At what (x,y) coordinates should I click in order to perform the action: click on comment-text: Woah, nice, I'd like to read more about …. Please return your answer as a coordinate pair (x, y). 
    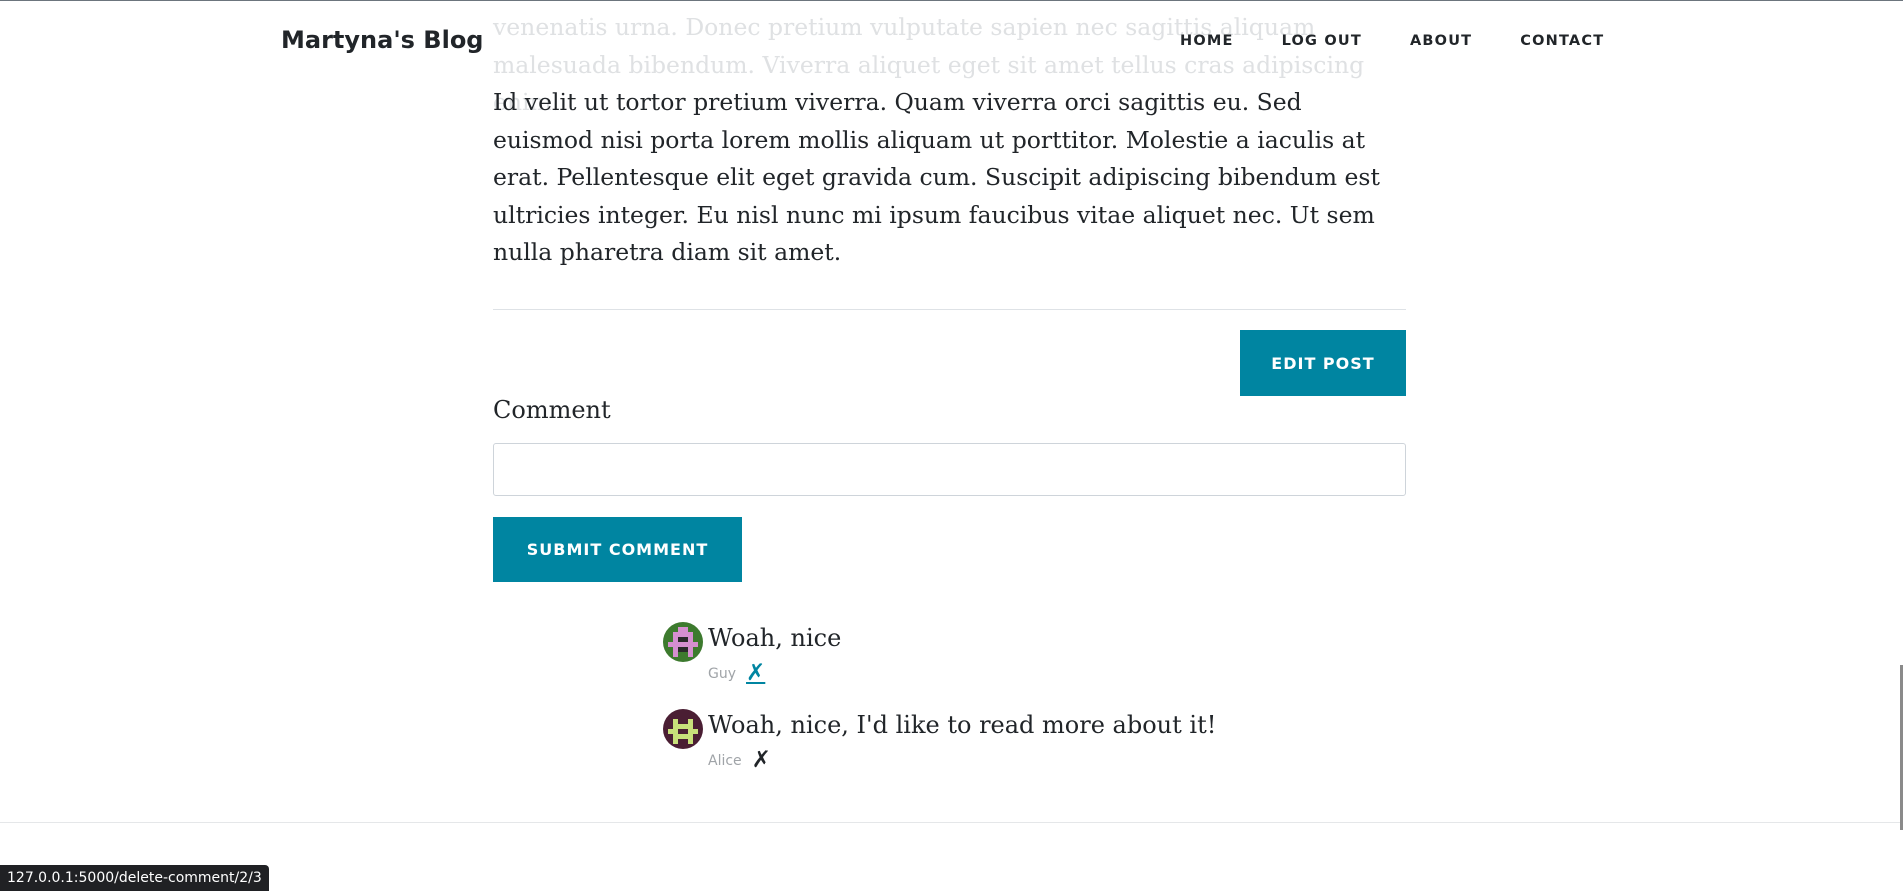
    Looking at the image, I should click on (962, 725).